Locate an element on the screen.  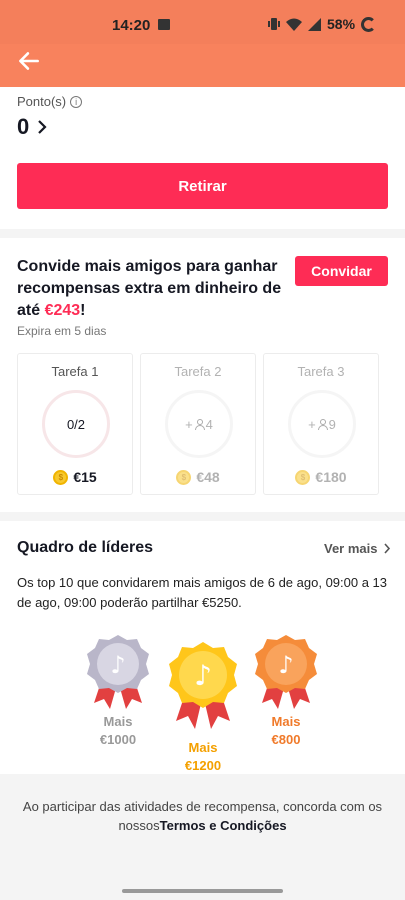
medal-label: Mais €1200 is located at coordinates (203, 757).